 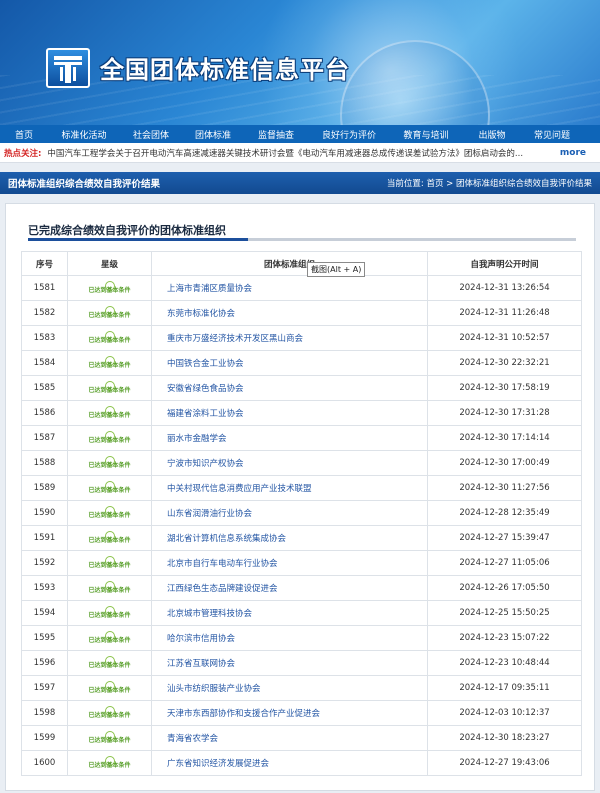 I want to click on table-row: 1581 已达到基本条件 上海市青浦区质量协会 2024-12-31 13:26:54, so click(x=301, y=288).